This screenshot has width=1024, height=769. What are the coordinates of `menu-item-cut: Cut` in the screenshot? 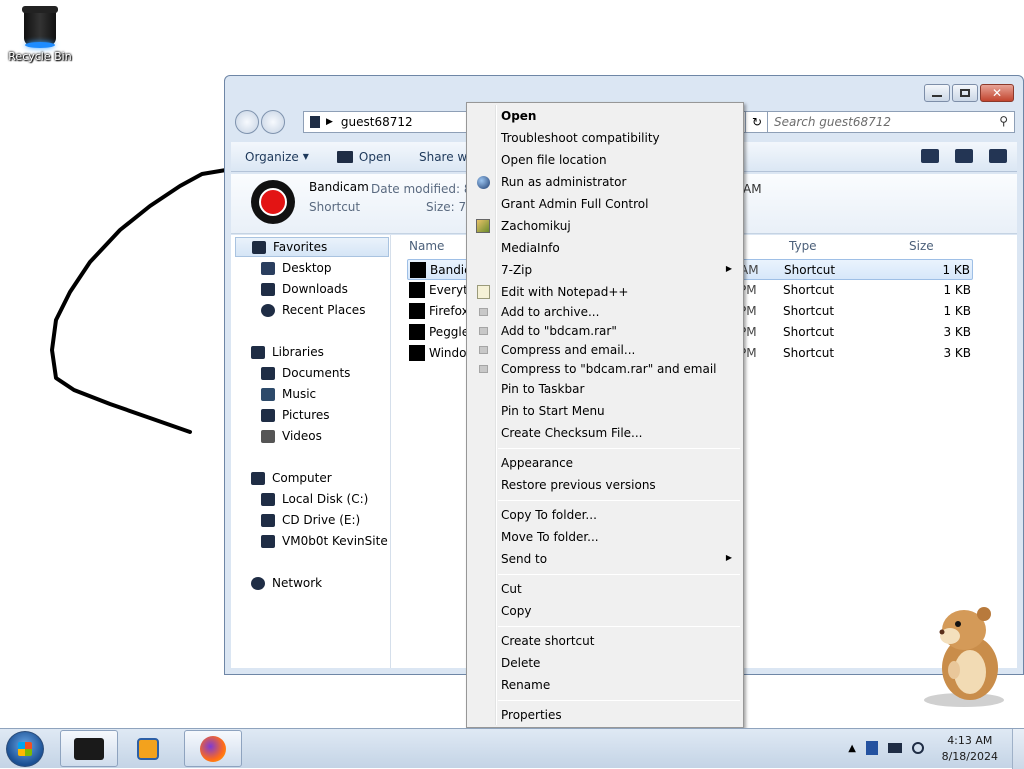 It's located at (605, 589).